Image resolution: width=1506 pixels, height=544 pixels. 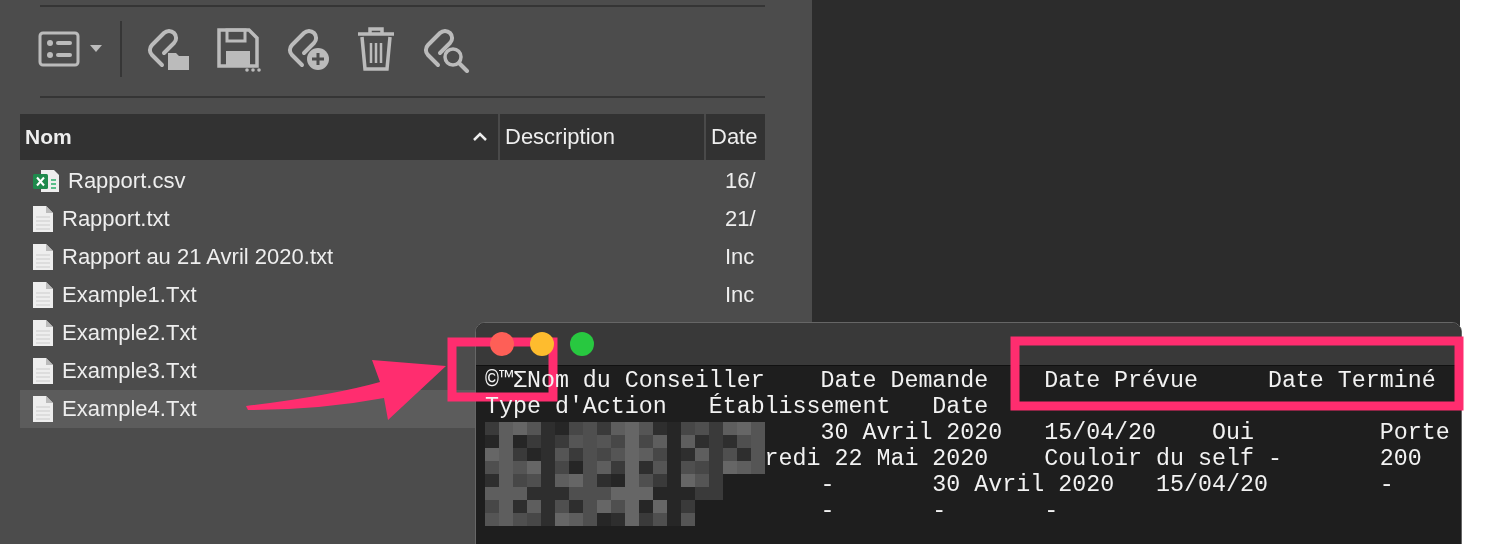 What do you see at coordinates (198, 257) in the screenshot?
I see `file-name: Rapport au 21 Avril 2020.txt` at bounding box center [198, 257].